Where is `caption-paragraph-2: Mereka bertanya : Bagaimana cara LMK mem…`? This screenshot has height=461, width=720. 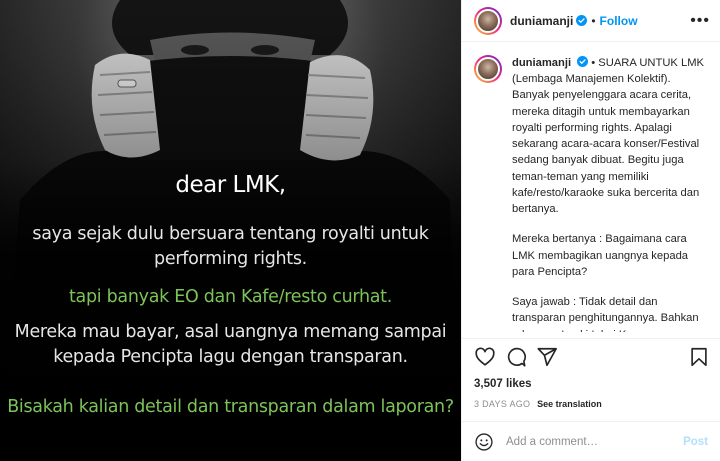 caption-paragraph-2: Mereka bertanya : Bagaimana cara LMK mem… is located at coordinates (600, 255).